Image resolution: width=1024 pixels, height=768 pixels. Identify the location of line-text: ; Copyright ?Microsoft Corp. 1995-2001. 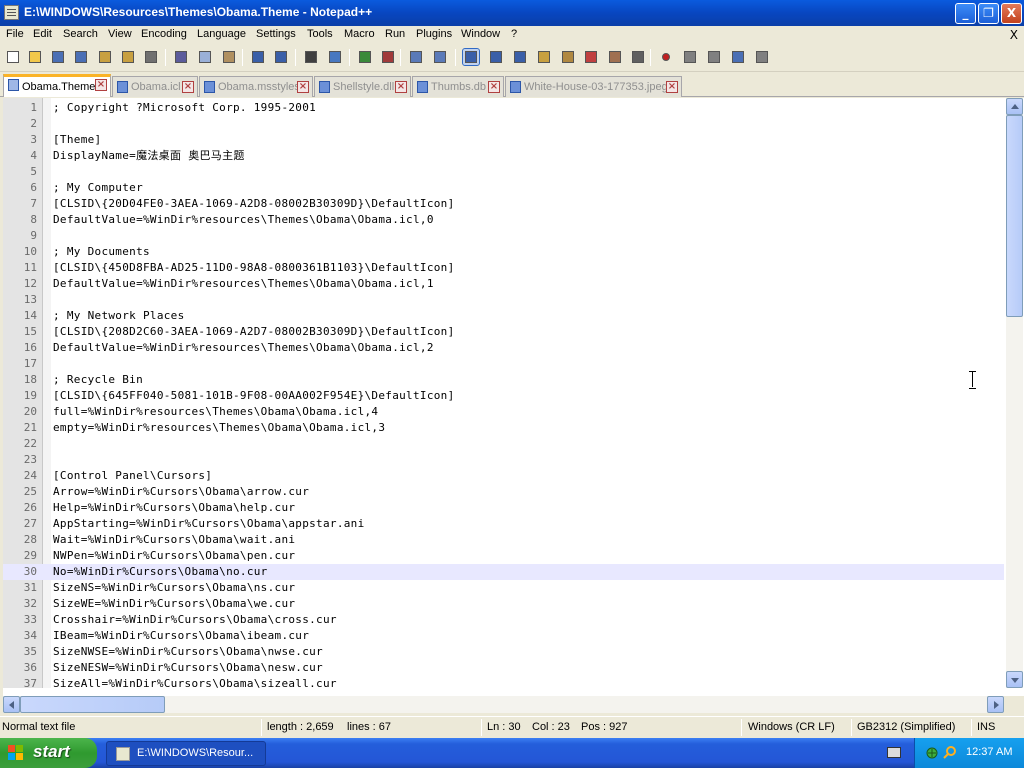
(184, 108).